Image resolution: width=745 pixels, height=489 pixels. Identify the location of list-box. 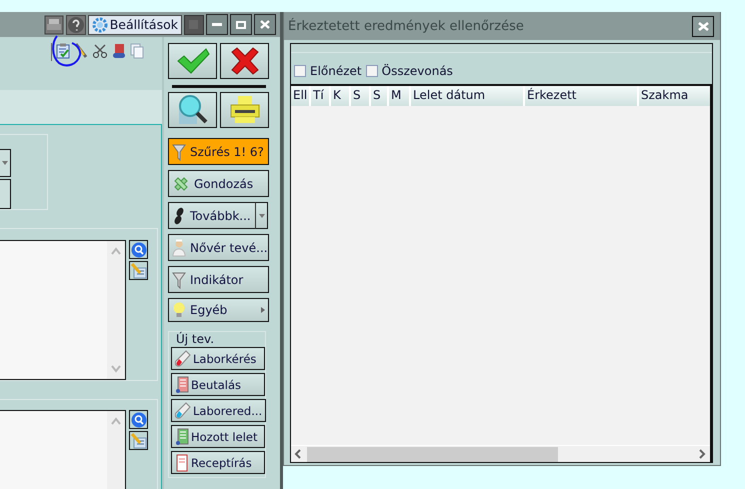
(63, 449).